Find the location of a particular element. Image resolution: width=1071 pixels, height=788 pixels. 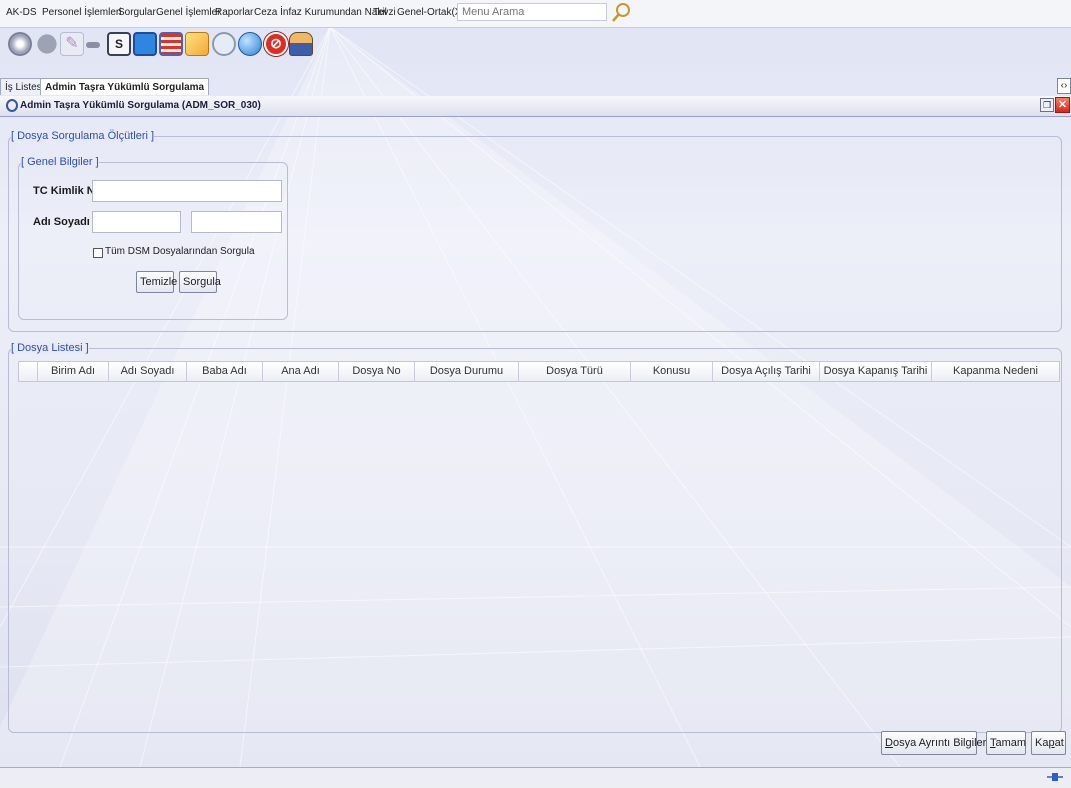

menu-item-nakil: Ceza İnfaz Kurumundan Nakil is located at coordinates (320, 12).